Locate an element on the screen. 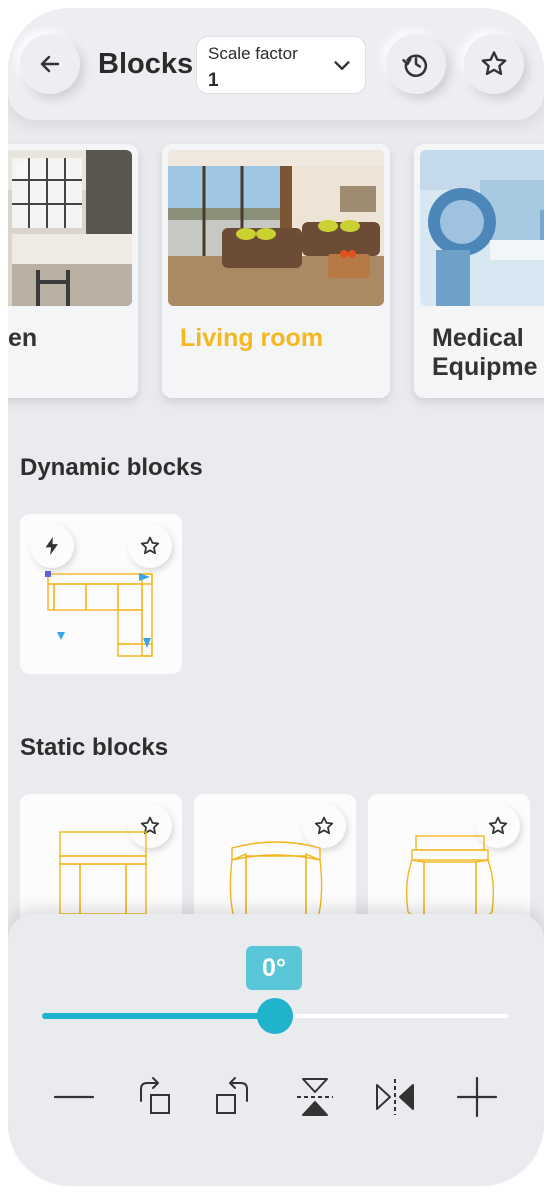  plus-icon is located at coordinates (477, 1097).